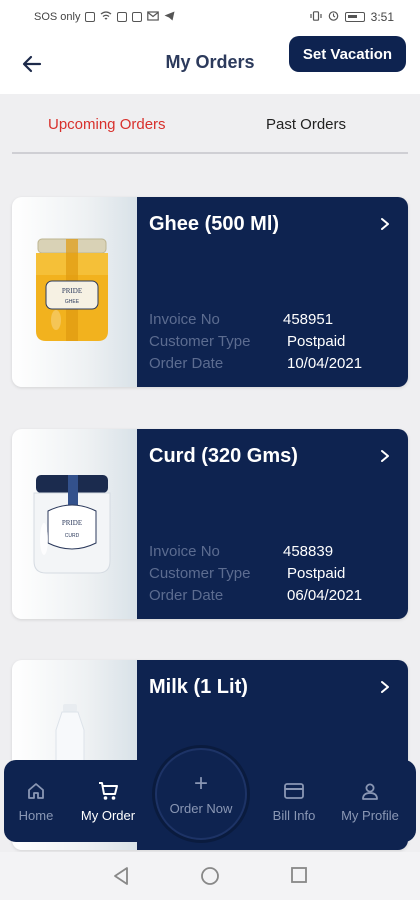 This screenshot has width=420, height=900. I want to click on product-name: Milk (1 Lit), so click(198, 687).